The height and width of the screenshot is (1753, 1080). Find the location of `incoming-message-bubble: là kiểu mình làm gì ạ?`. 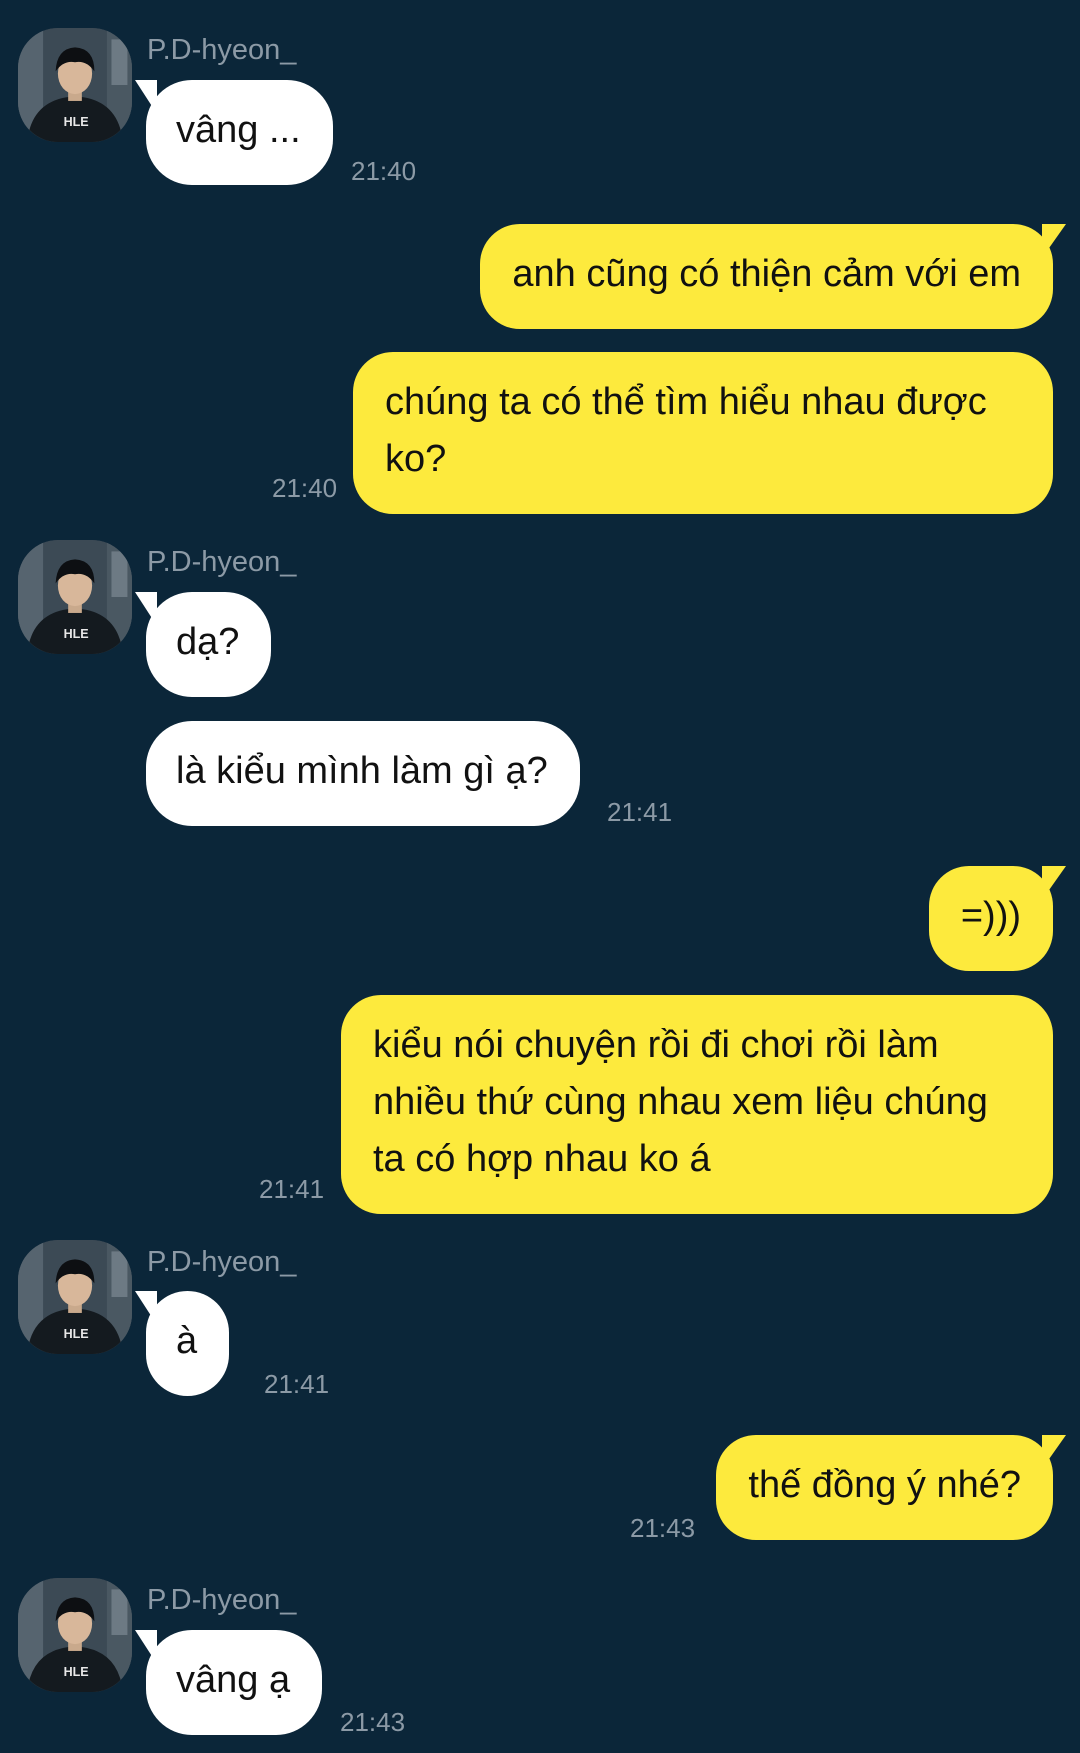

incoming-message-bubble: là kiểu mình làm gì ạ? is located at coordinates (363, 773).